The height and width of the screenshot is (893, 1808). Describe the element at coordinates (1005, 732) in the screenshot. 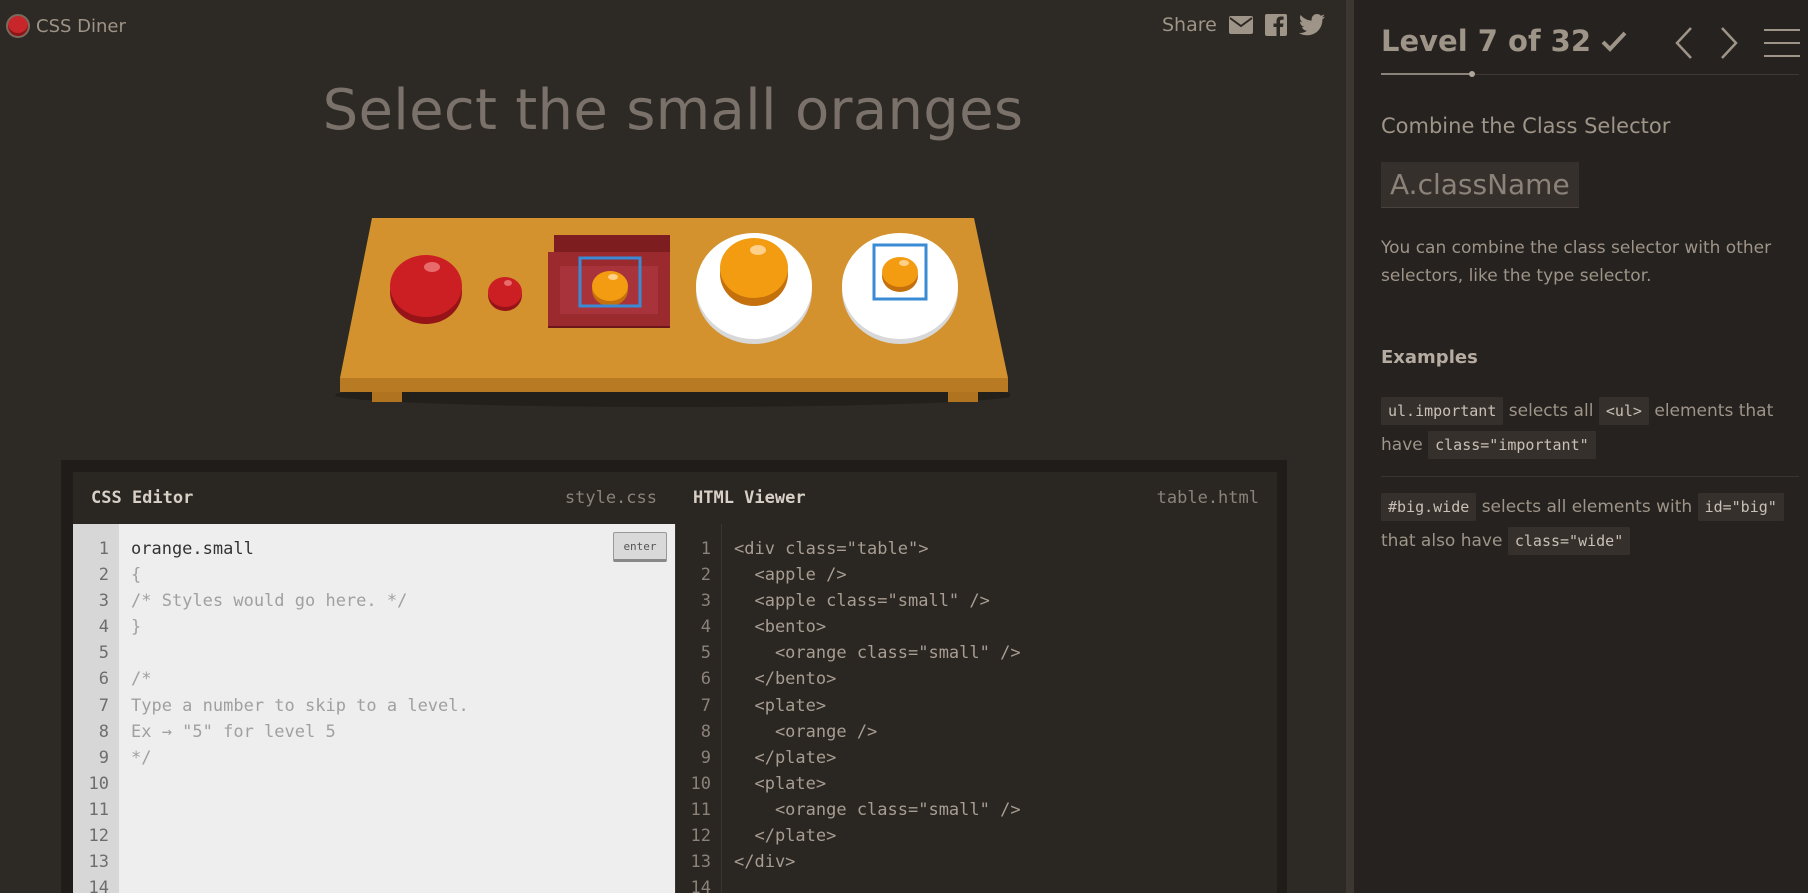

I see `html-code-line: <orange />` at that location.